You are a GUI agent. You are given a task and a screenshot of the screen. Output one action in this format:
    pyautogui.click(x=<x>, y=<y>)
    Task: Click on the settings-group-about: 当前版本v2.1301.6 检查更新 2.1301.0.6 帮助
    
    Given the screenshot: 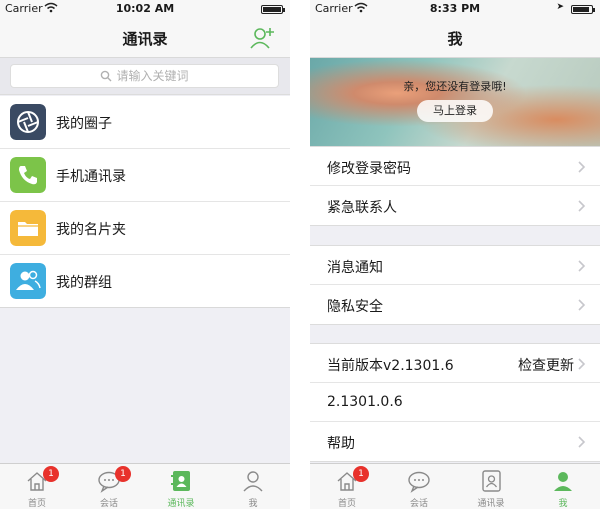 What is the action you would take?
    pyautogui.click(x=455, y=402)
    